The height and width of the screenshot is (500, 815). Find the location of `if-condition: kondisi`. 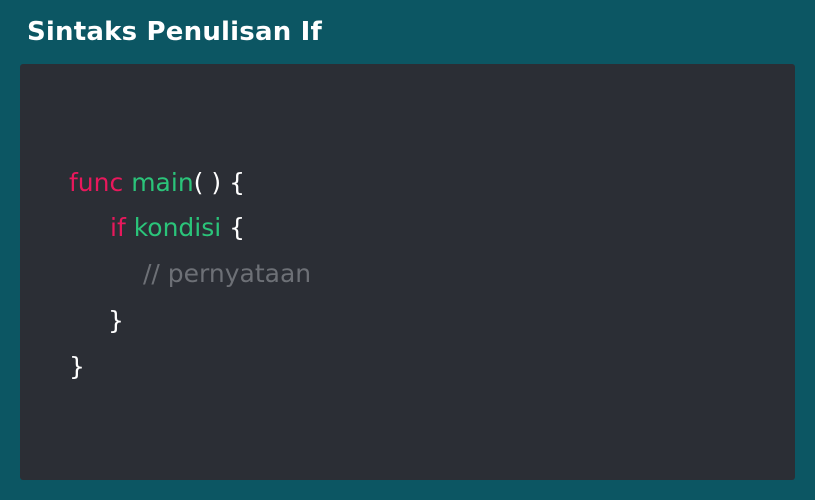

if-condition: kondisi is located at coordinates (177, 227).